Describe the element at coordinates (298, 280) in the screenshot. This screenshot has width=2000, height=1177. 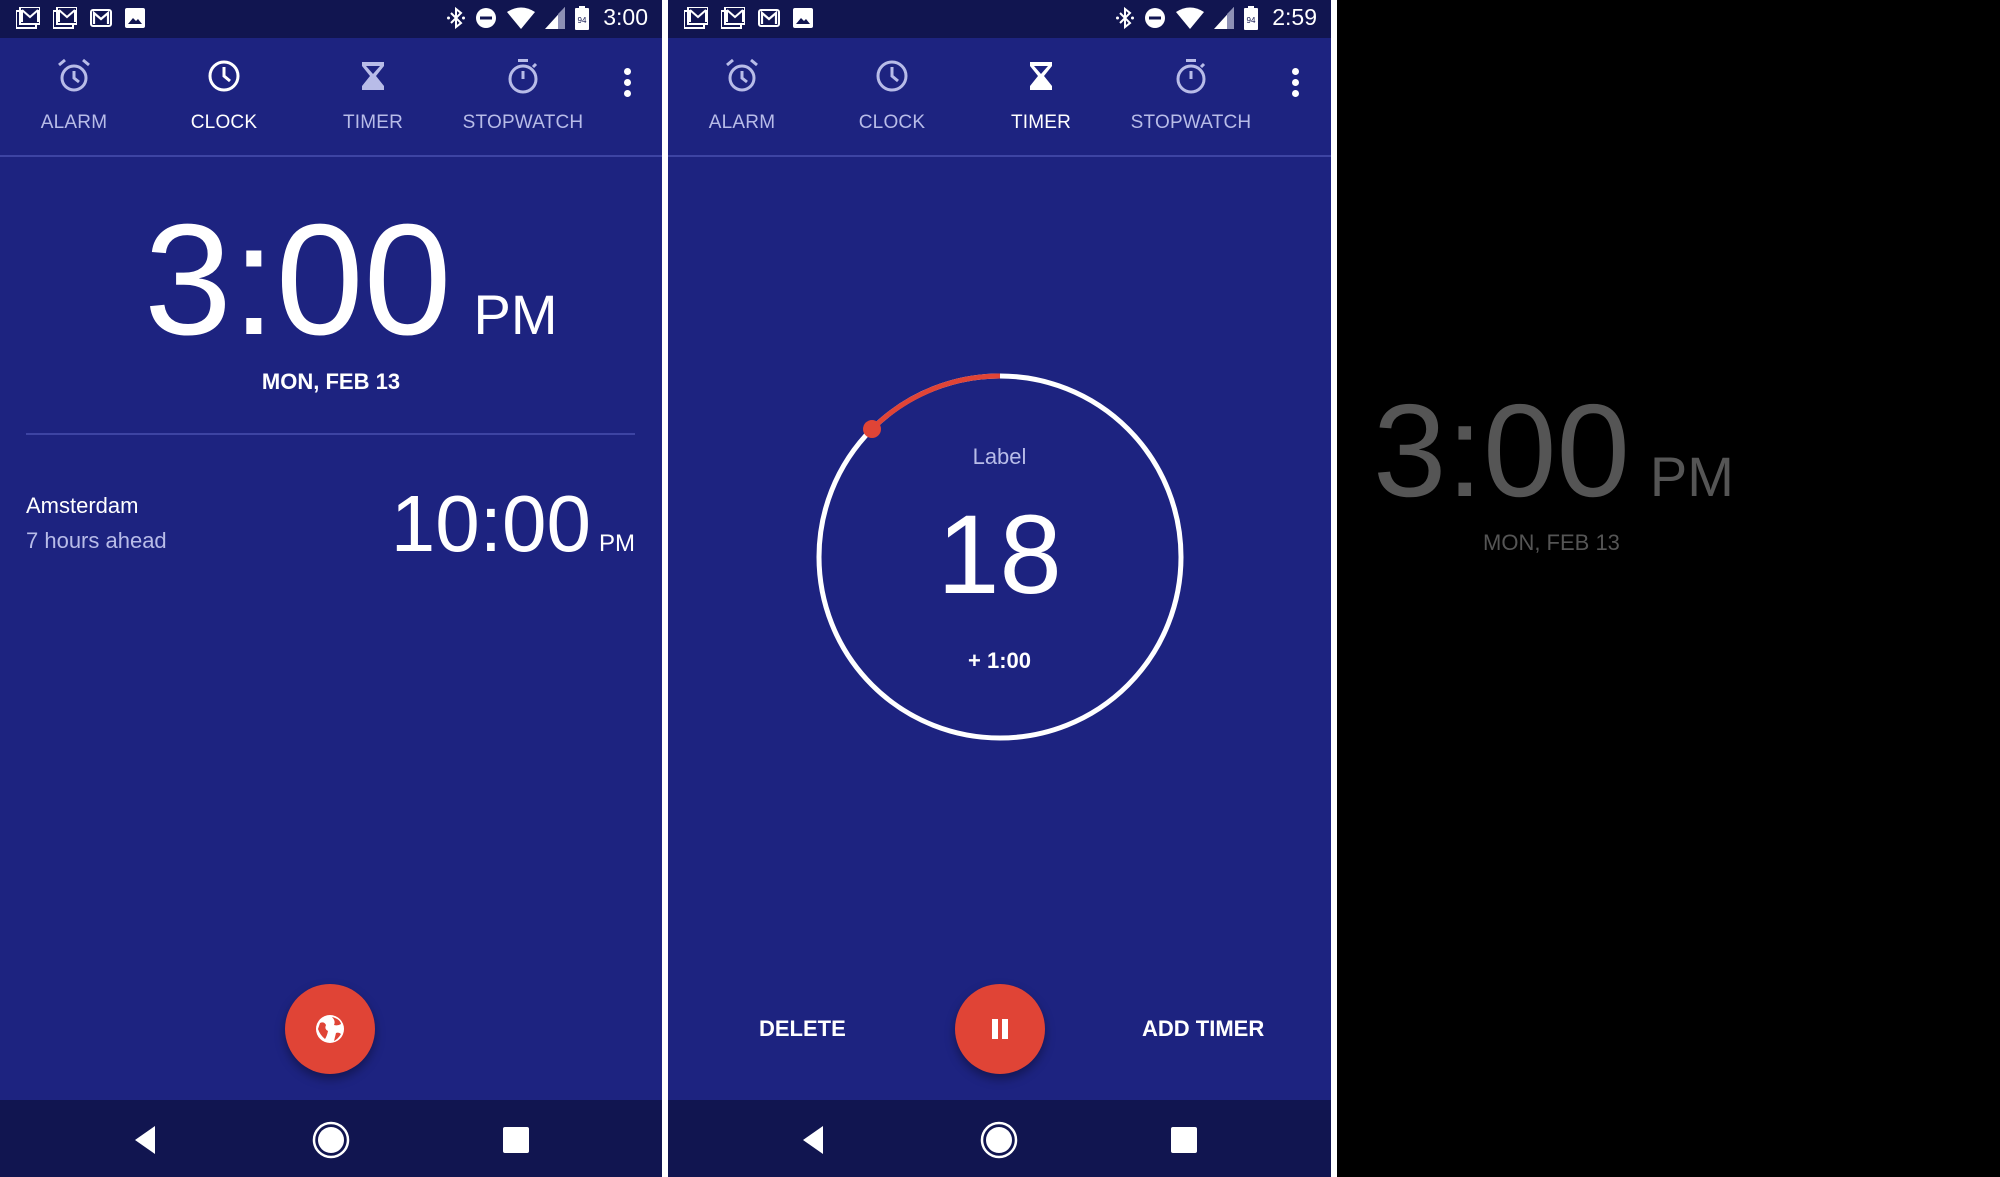
I see `current-time-digits: 3:00` at that location.